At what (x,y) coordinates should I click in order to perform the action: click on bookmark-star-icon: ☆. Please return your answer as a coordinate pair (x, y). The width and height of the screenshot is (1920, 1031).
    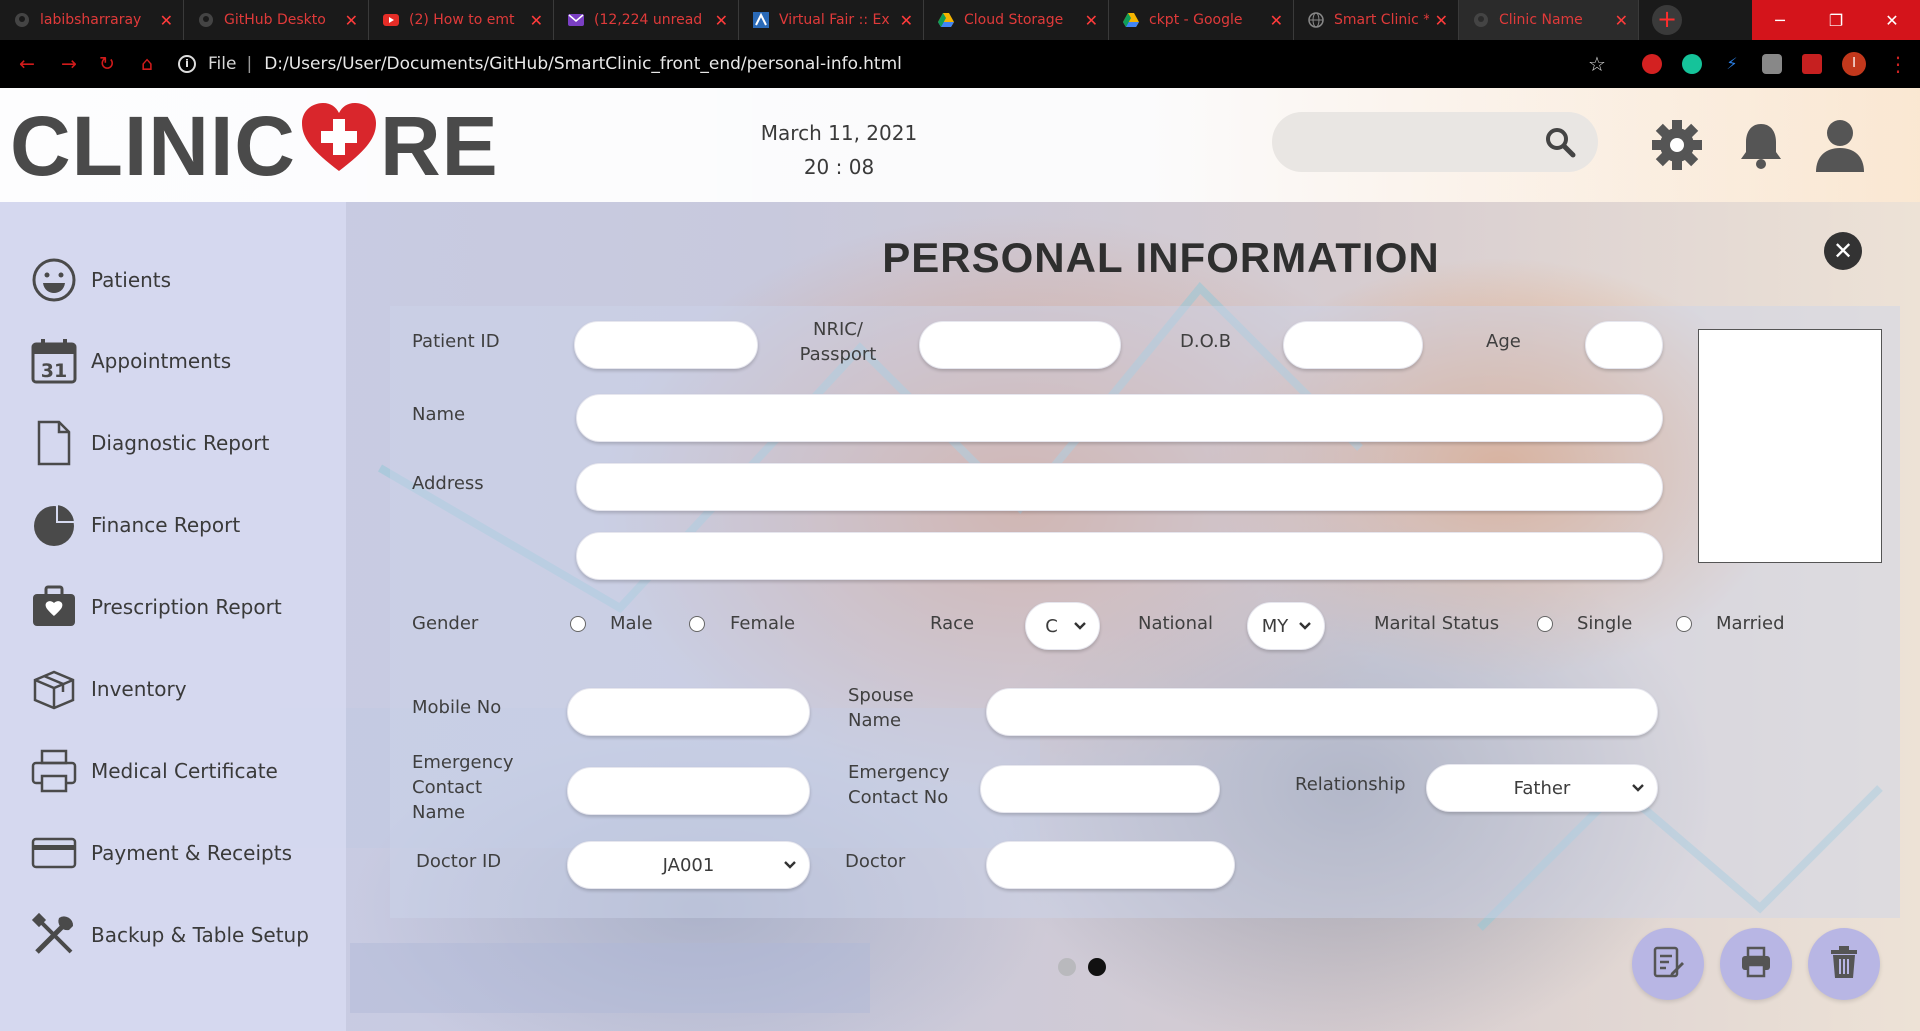
    Looking at the image, I should click on (1597, 64).